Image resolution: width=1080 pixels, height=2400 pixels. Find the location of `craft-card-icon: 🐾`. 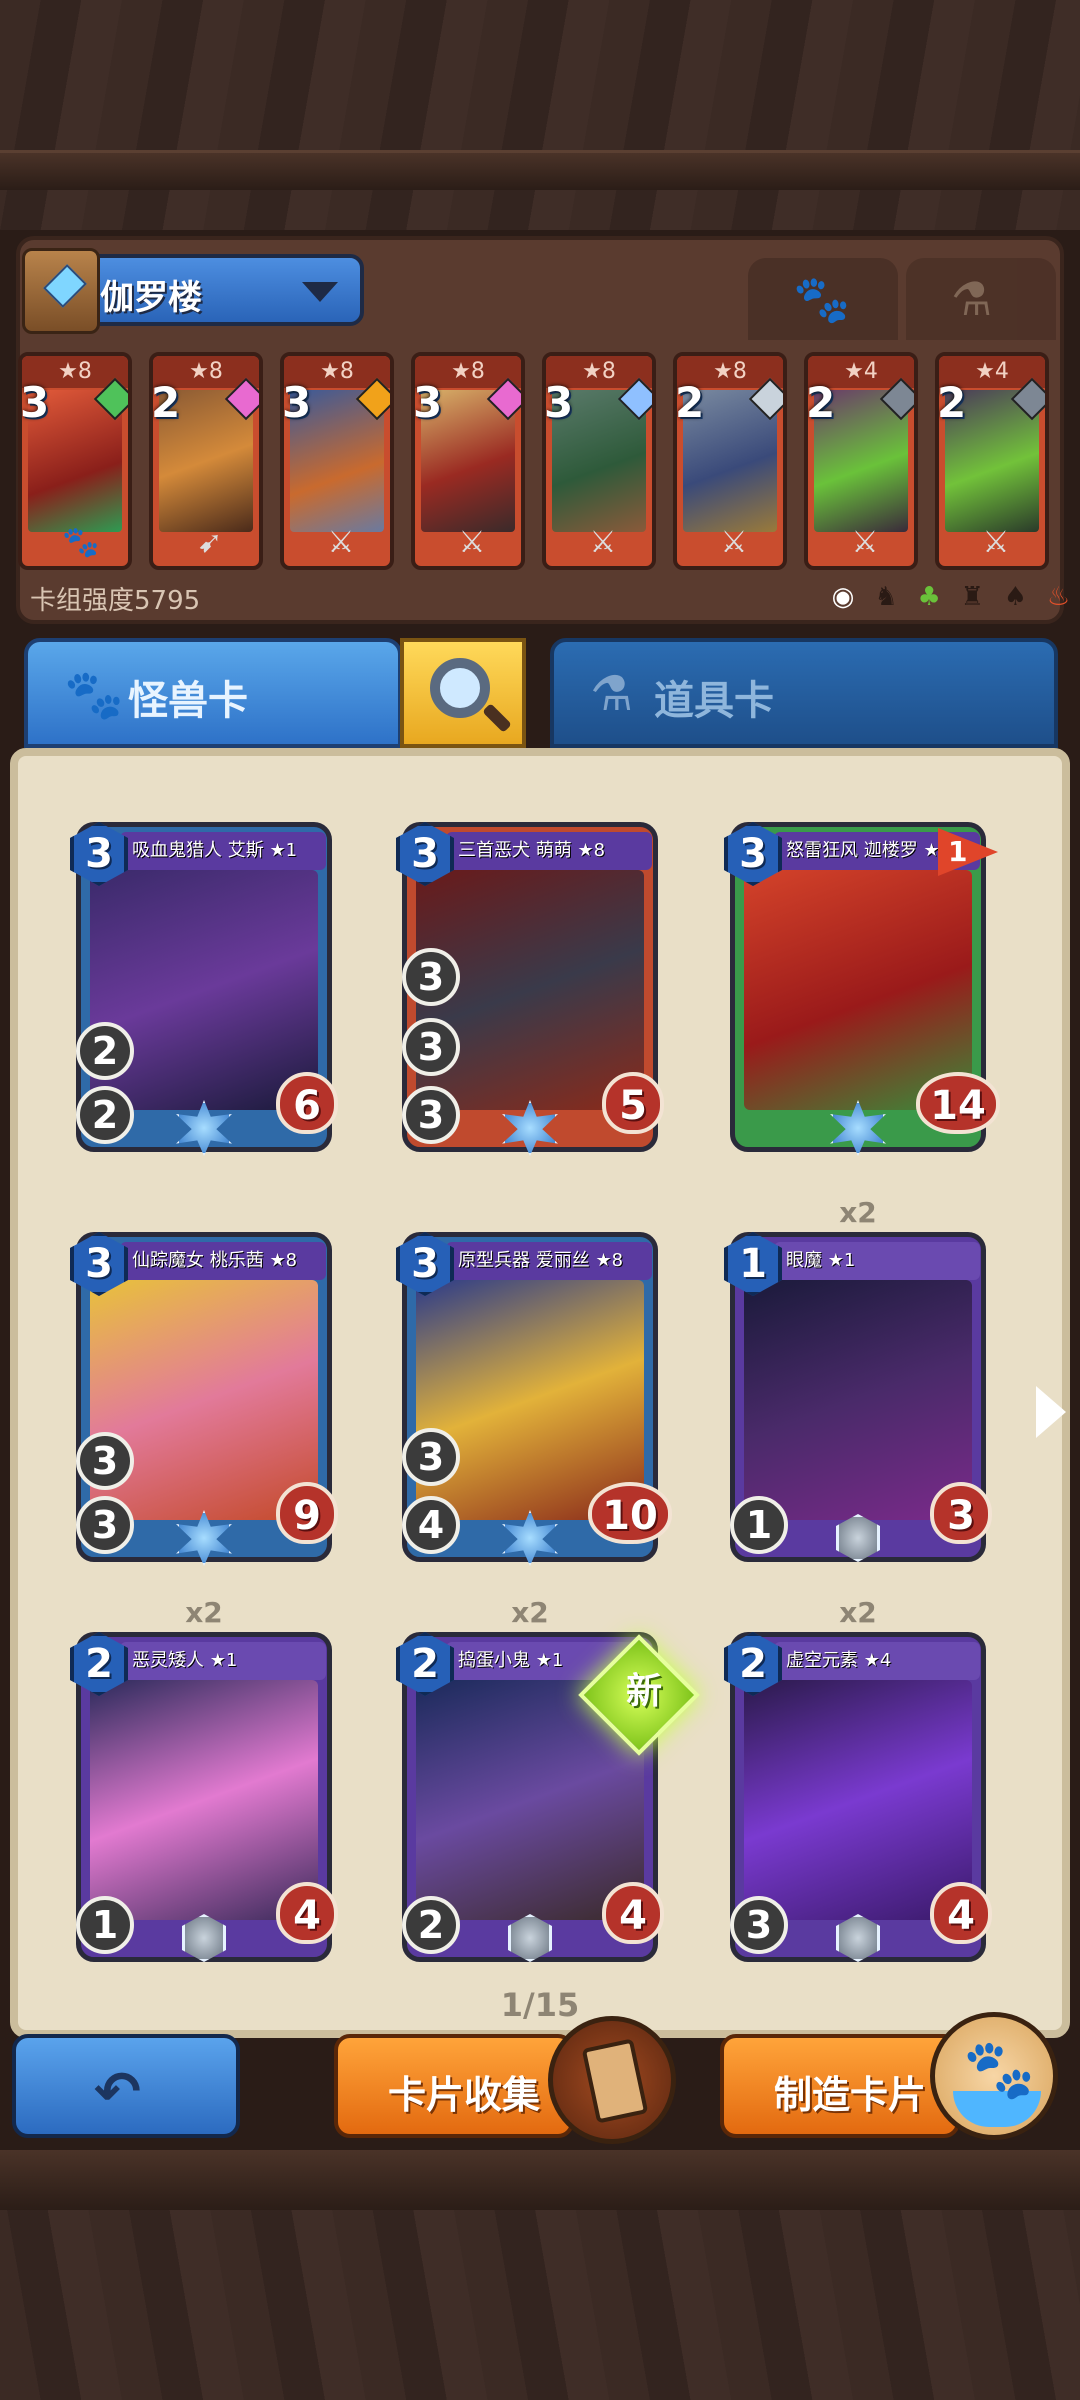

craft-card-icon: 🐾 is located at coordinates (994, 2076).